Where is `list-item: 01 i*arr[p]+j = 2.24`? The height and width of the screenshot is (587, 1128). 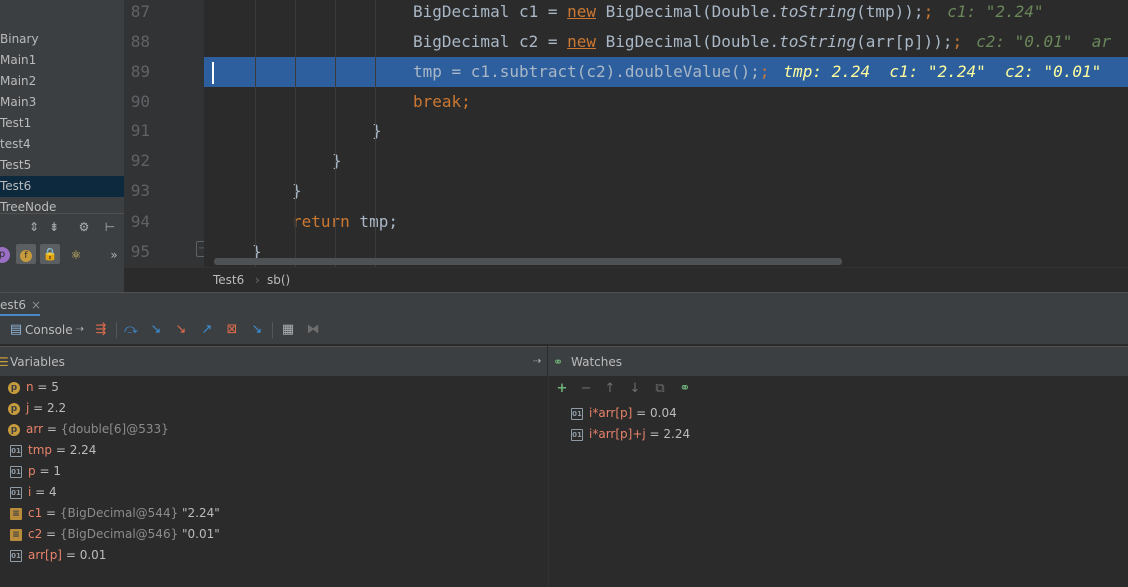
list-item: 01 i*arr[p]+j = 2.24 is located at coordinates (630, 434).